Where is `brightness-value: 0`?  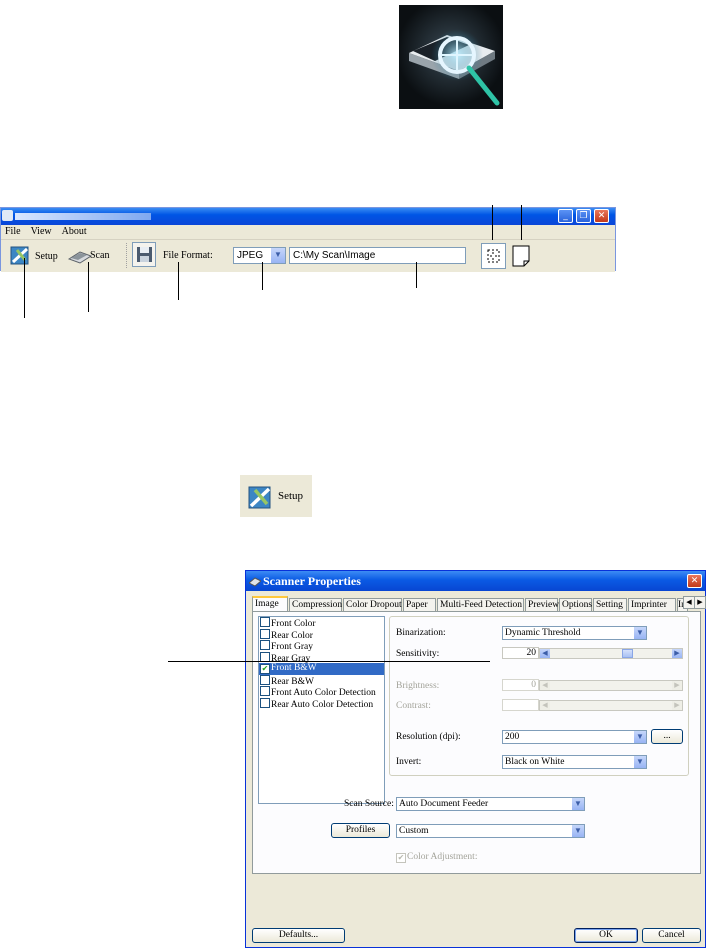 brightness-value: 0 is located at coordinates (520, 685).